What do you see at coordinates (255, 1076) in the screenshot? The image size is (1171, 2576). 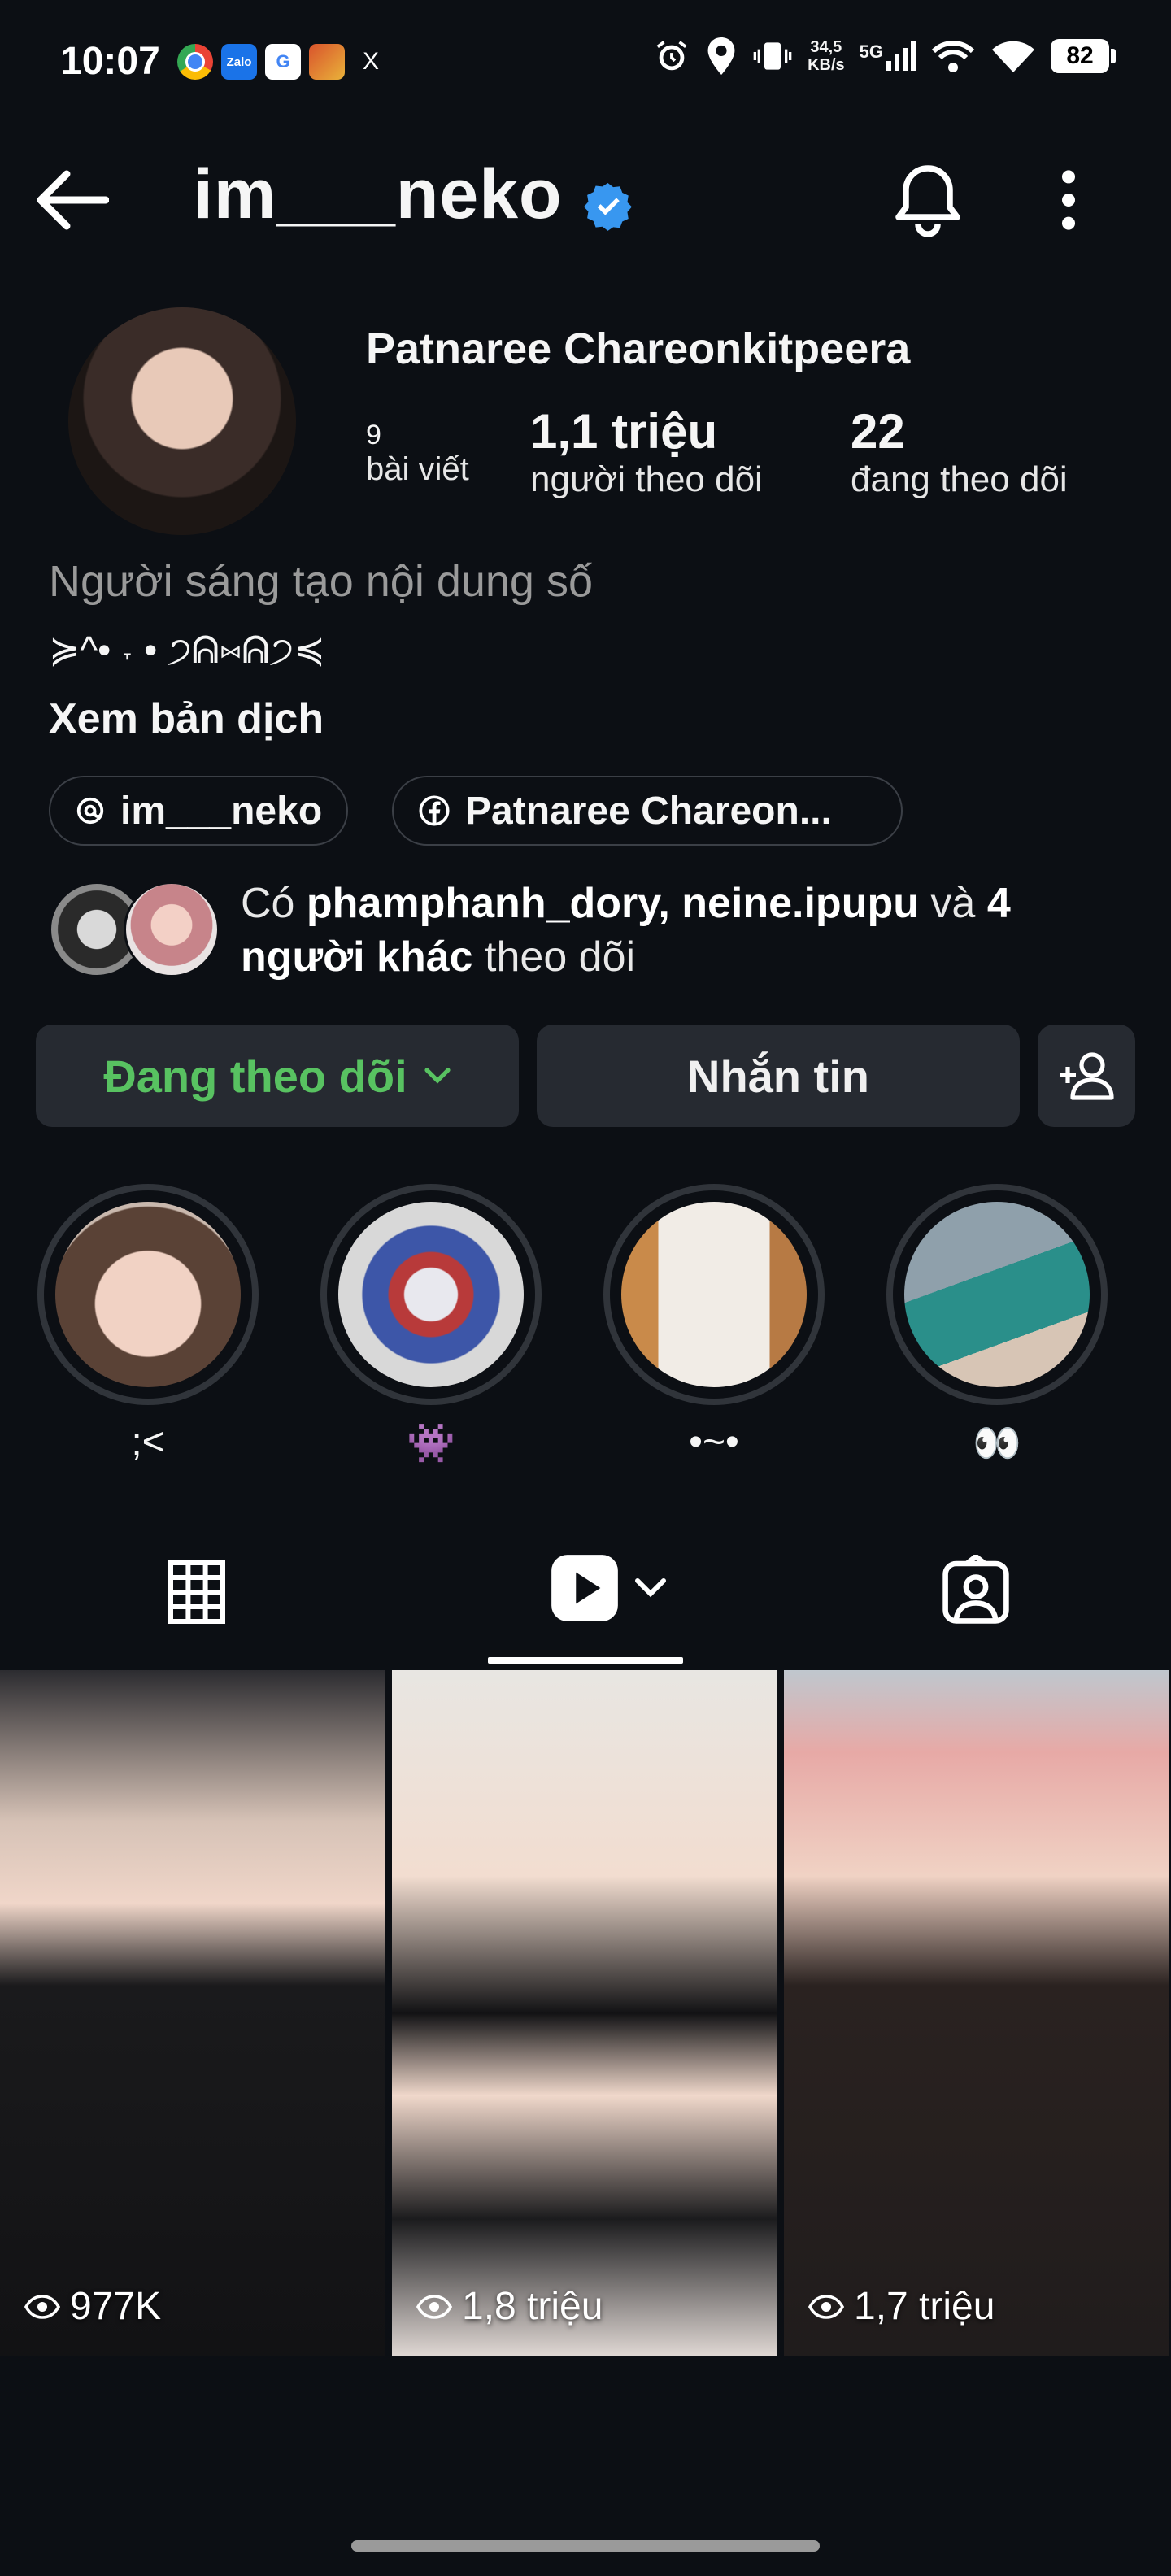 I see `following-button-label: Đang theo dõi` at bounding box center [255, 1076].